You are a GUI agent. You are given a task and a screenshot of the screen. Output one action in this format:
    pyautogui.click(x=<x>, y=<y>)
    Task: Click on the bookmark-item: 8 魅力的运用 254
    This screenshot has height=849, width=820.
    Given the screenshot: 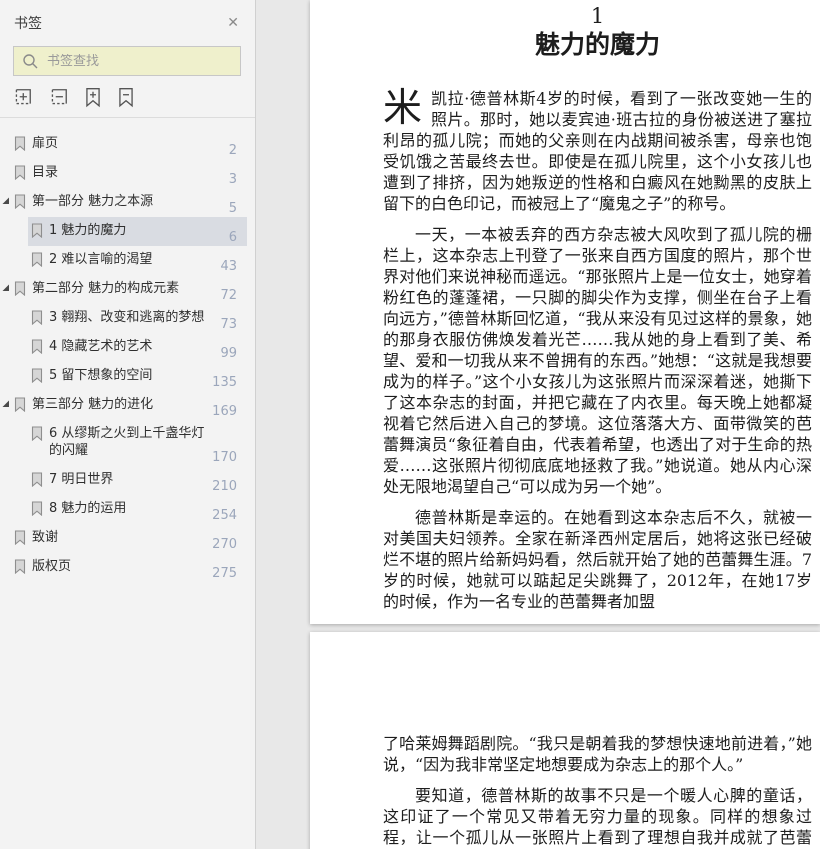 What is the action you would take?
    pyautogui.click(x=137, y=509)
    